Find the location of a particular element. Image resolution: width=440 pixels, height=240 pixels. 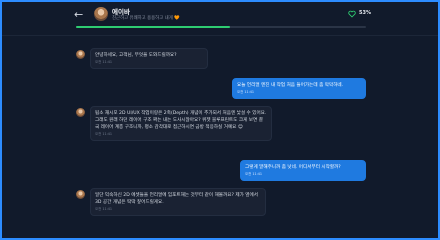

character-description: 친근하고 유쾌하고 용용하고 내게 🧡 is located at coordinates (146, 18).